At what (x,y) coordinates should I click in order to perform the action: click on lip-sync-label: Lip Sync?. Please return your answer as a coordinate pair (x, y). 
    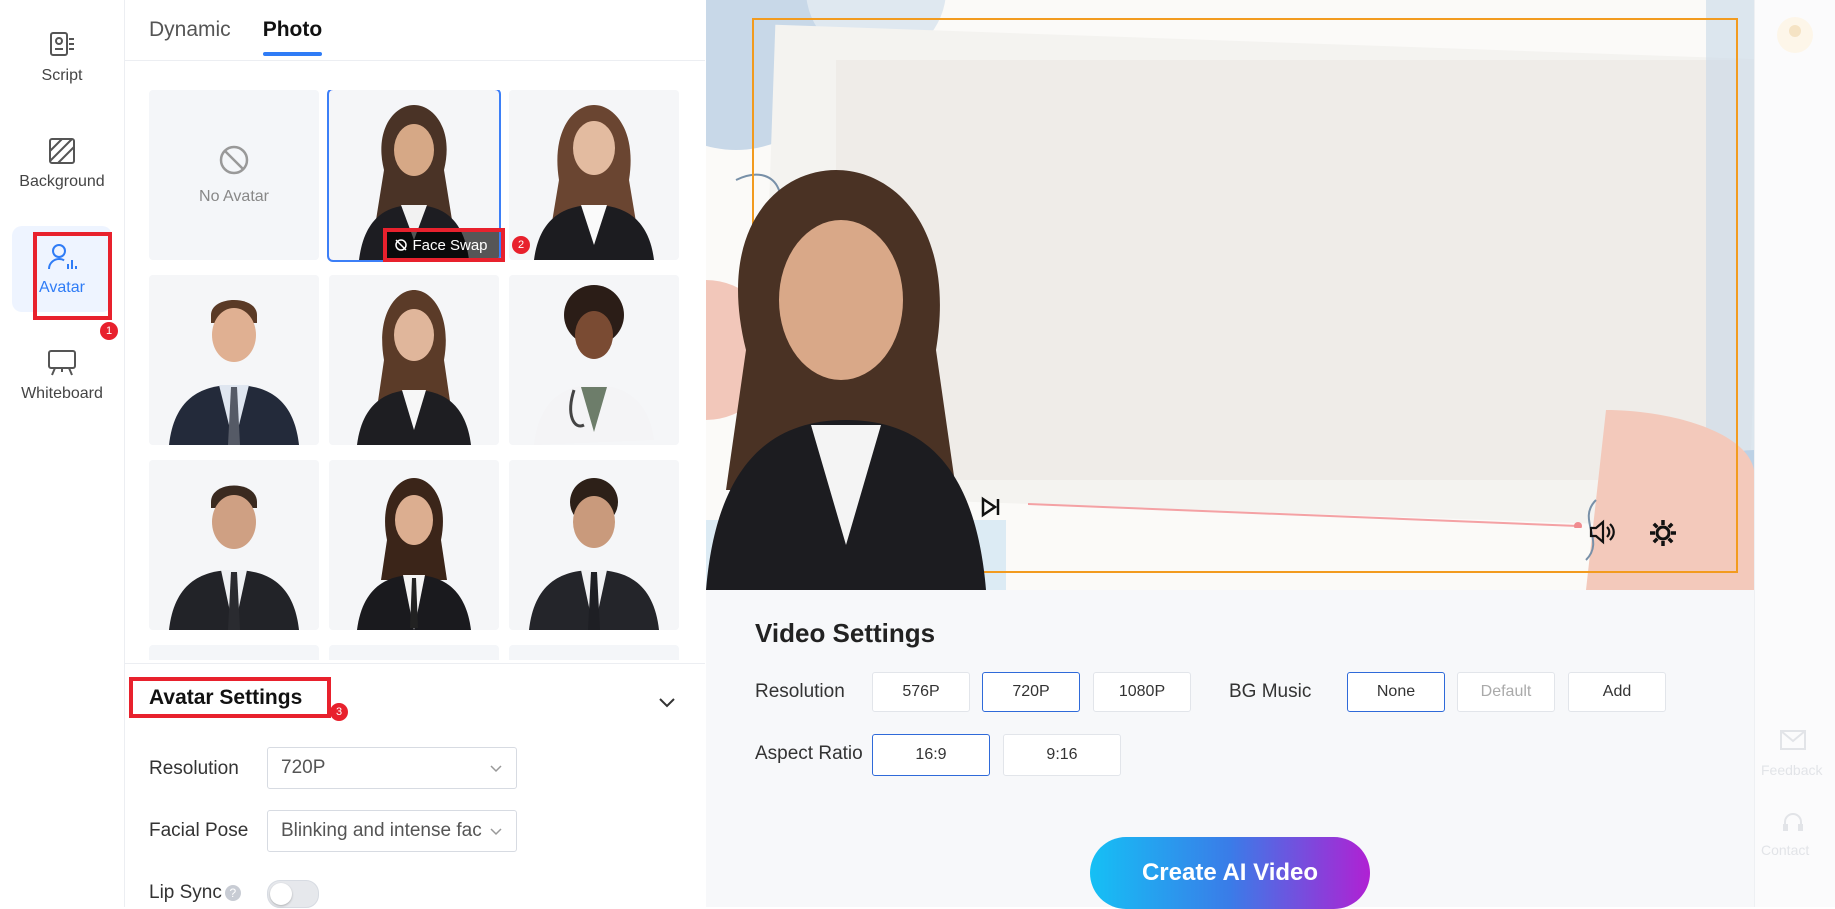
    Looking at the image, I should click on (195, 893).